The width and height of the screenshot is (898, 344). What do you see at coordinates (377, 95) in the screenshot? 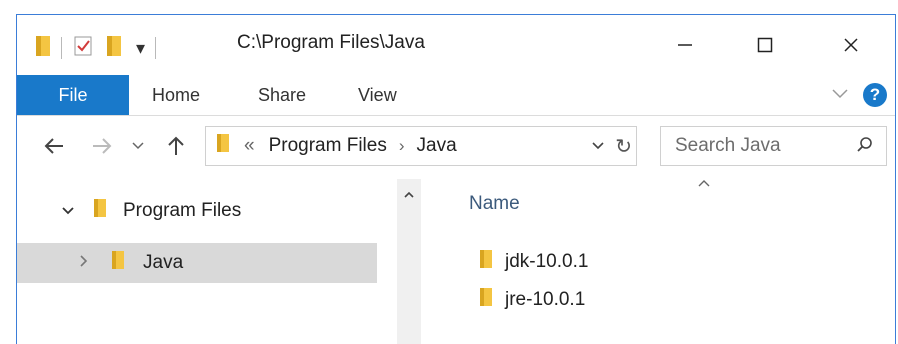
I see `tab-view: View` at bounding box center [377, 95].